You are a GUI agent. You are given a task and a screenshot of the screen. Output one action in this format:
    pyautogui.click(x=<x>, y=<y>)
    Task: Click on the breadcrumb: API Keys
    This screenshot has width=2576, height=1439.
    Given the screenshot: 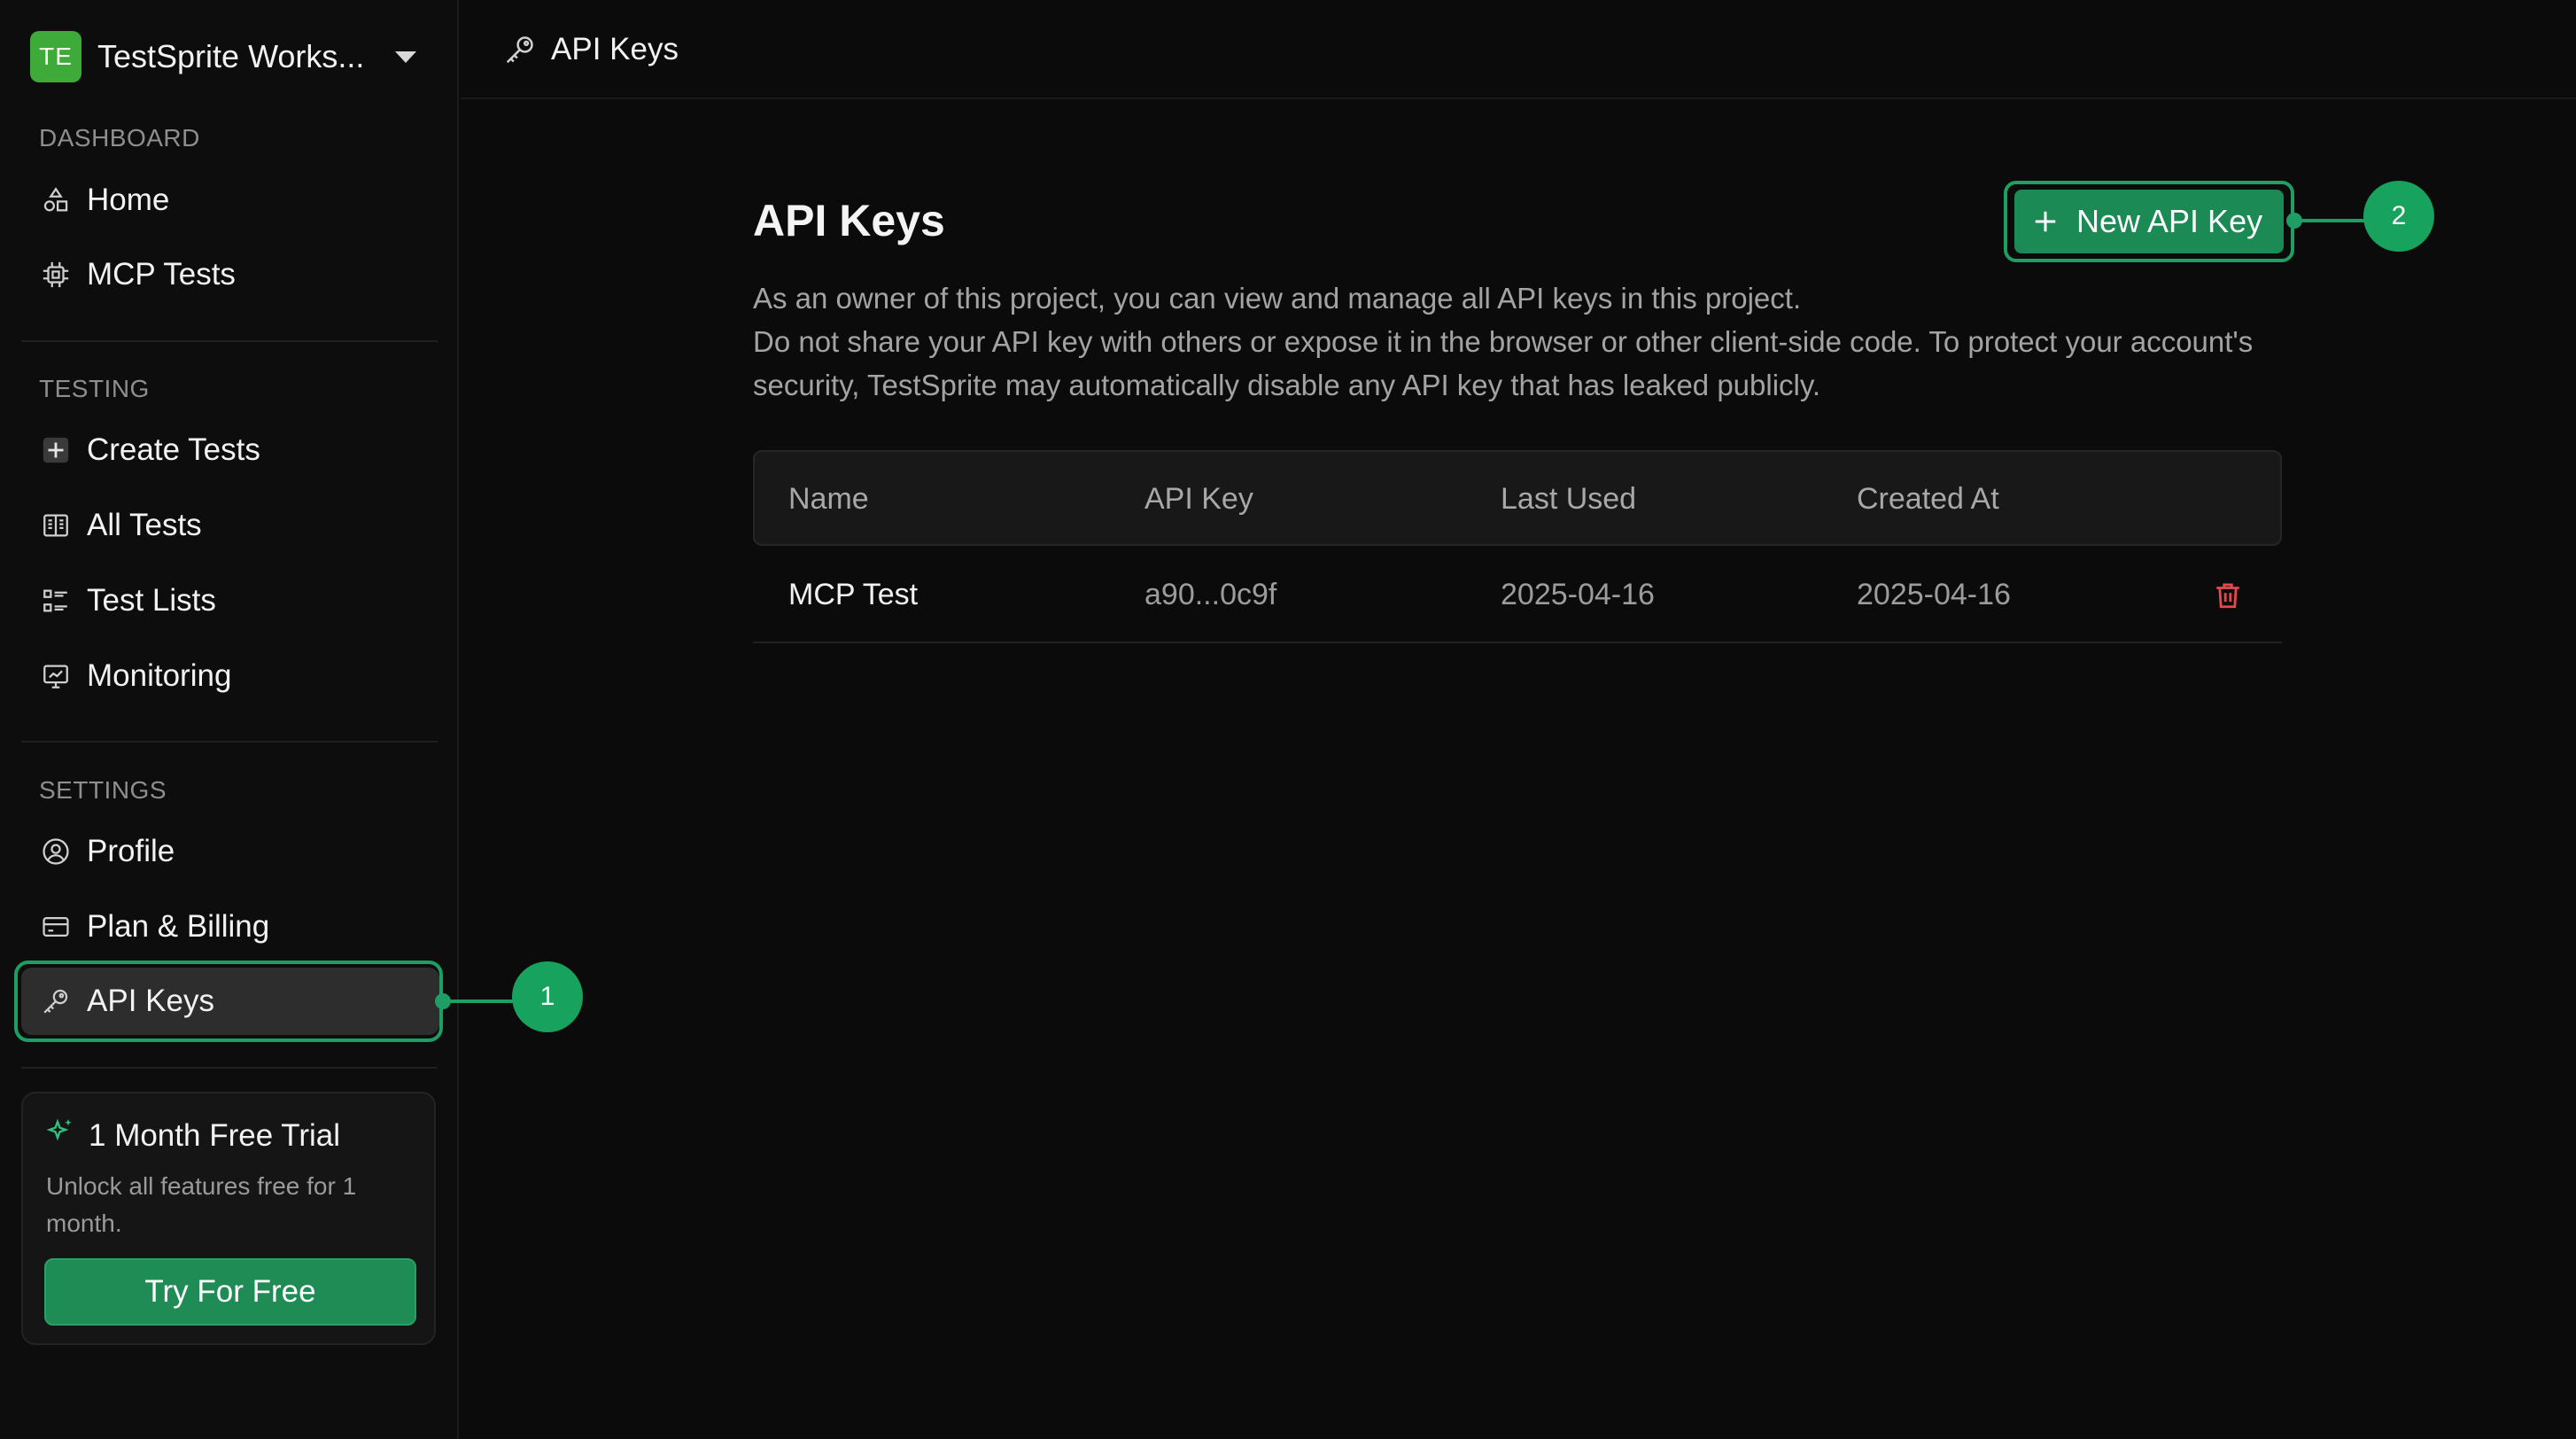 What is the action you would take?
    pyautogui.click(x=591, y=49)
    